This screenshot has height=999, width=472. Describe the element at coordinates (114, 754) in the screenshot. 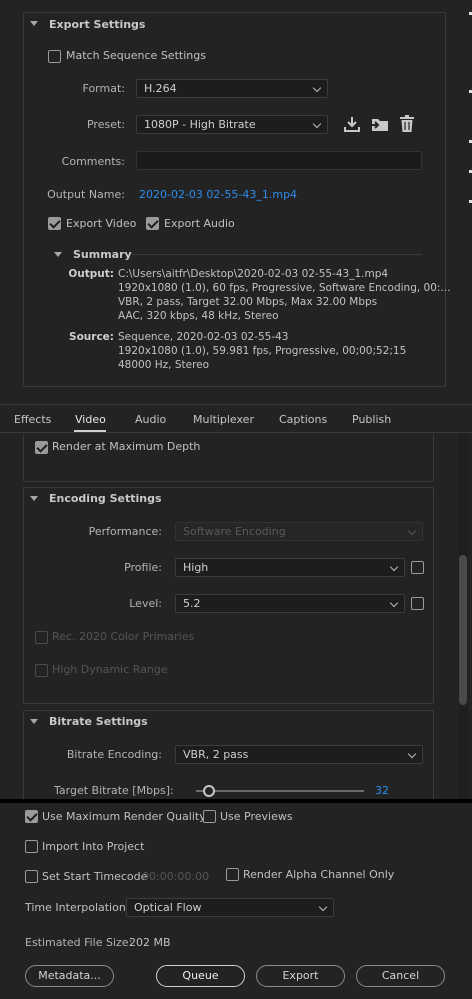

I see `bitrate-encoding-label: Bitrate Encoding:` at that location.